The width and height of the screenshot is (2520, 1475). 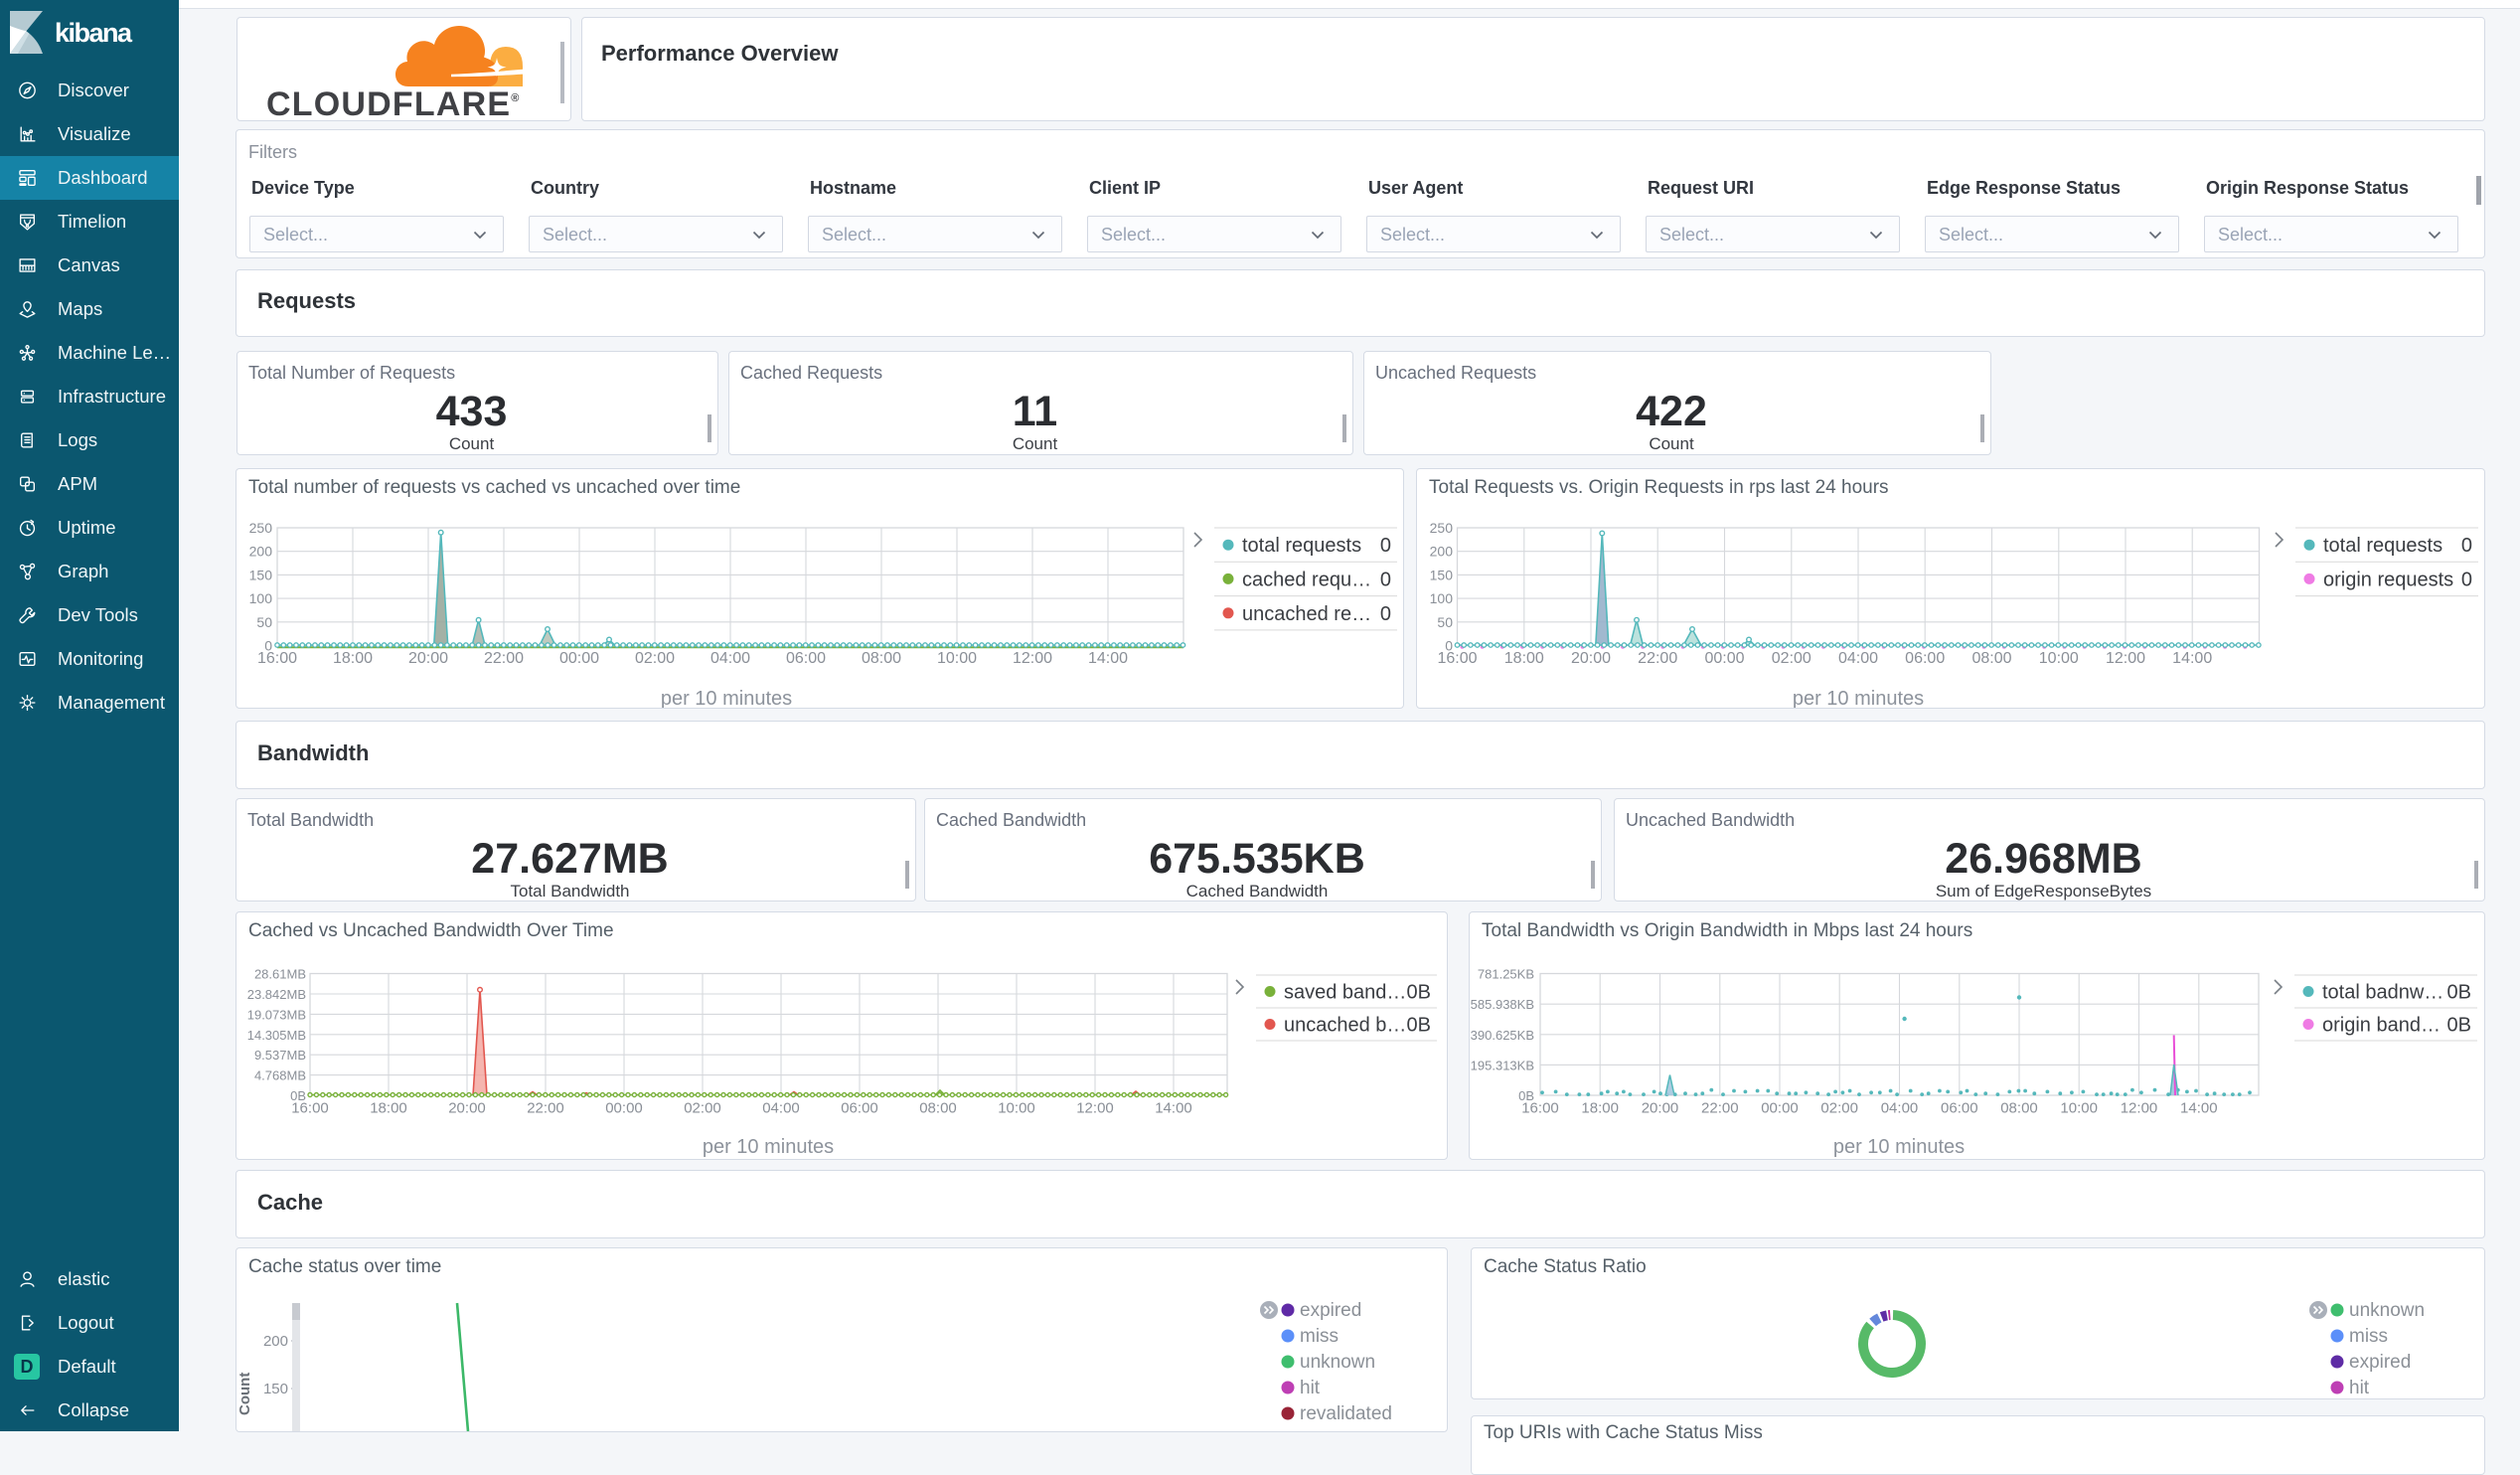 What do you see at coordinates (276, 1035) in the screenshot?
I see `svg-text: 14.305MB` at bounding box center [276, 1035].